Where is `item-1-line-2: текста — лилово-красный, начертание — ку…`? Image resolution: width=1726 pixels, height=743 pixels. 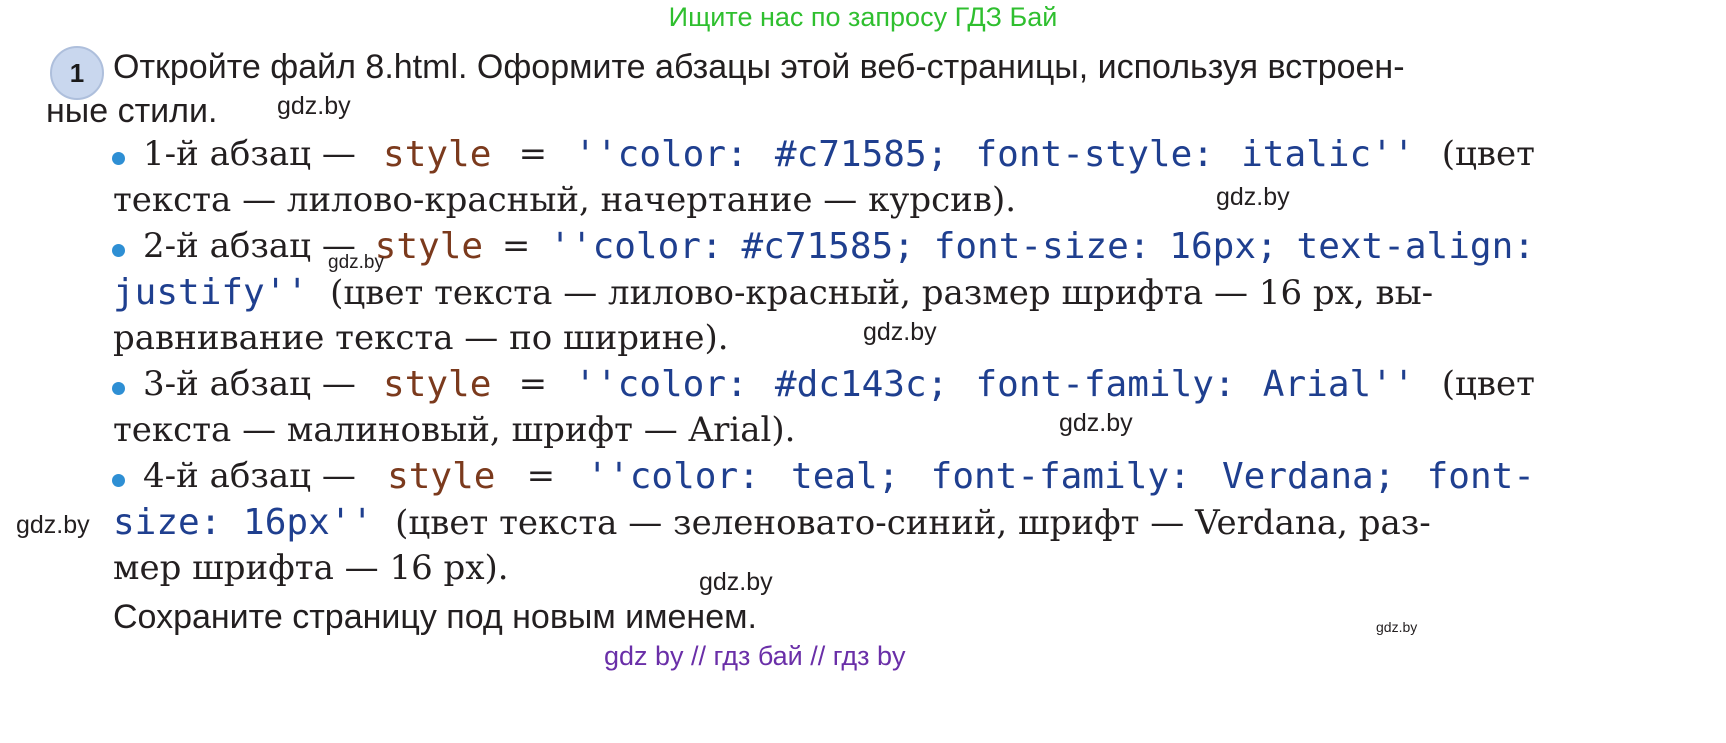 item-1-line-2: текста — лилово-красный, начертание — ку… is located at coordinates (565, 200).